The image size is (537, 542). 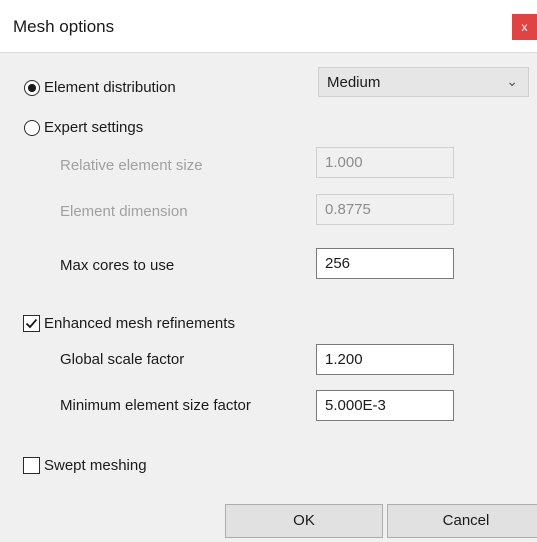 I want to click on swept-meshing-label: Swept meshing, so click(x=95, y=465).